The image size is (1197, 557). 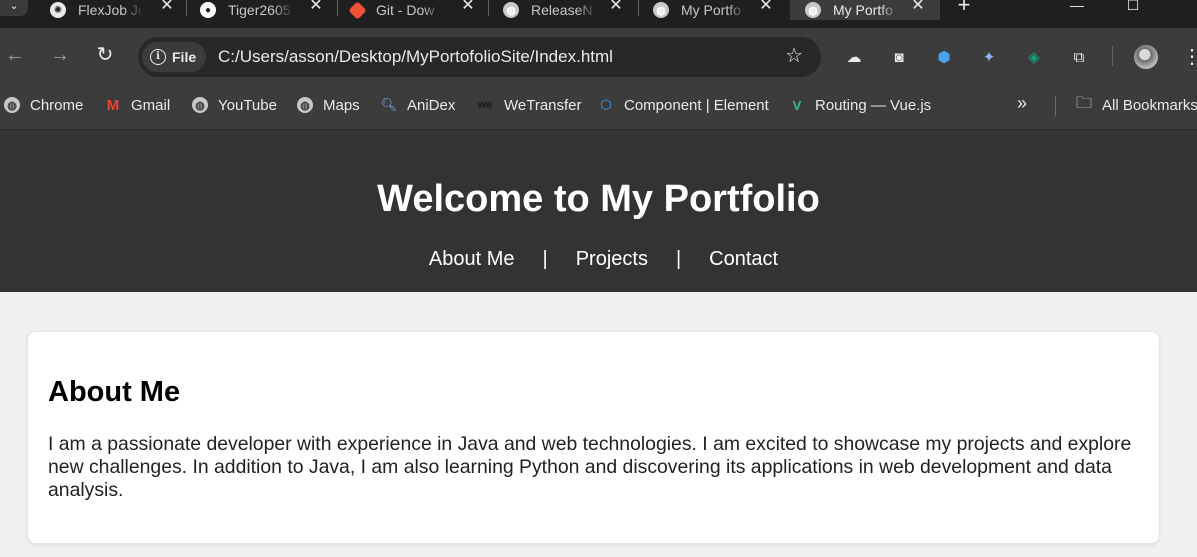 What do you see at coordinates (105, 55) in the screenshot?
I see `reload-button: ↻` at bounding box center [105, 55].